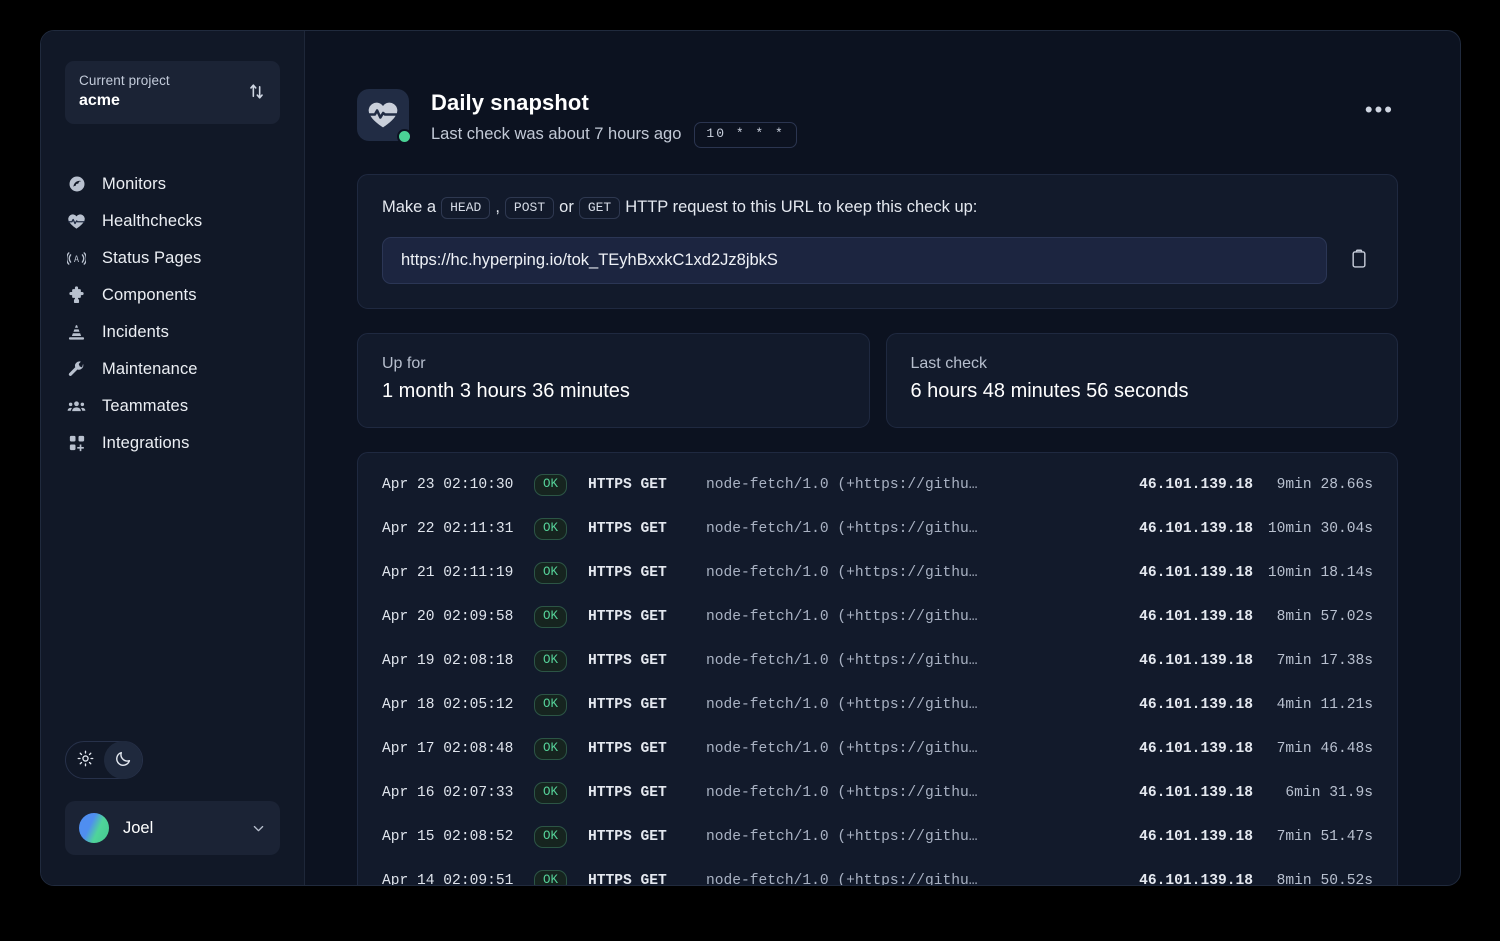  I want to click on stat-value: 1 month 3 hours 36 minutes, so click(506, 390).